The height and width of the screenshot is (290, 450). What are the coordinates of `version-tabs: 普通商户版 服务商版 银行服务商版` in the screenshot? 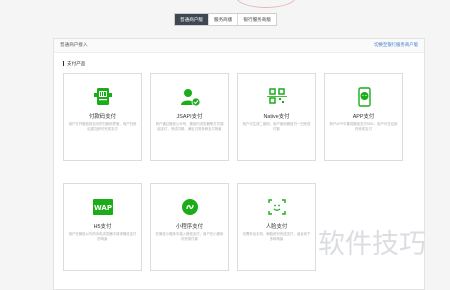 It's located at (225, 19).